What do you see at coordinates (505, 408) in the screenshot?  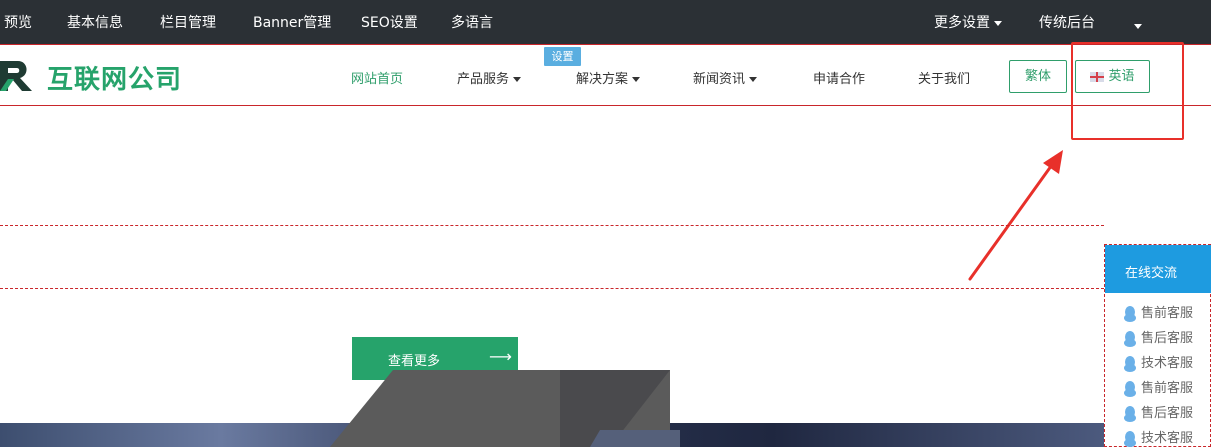 I see `banner-decoration` at bounding box center [505, 408].